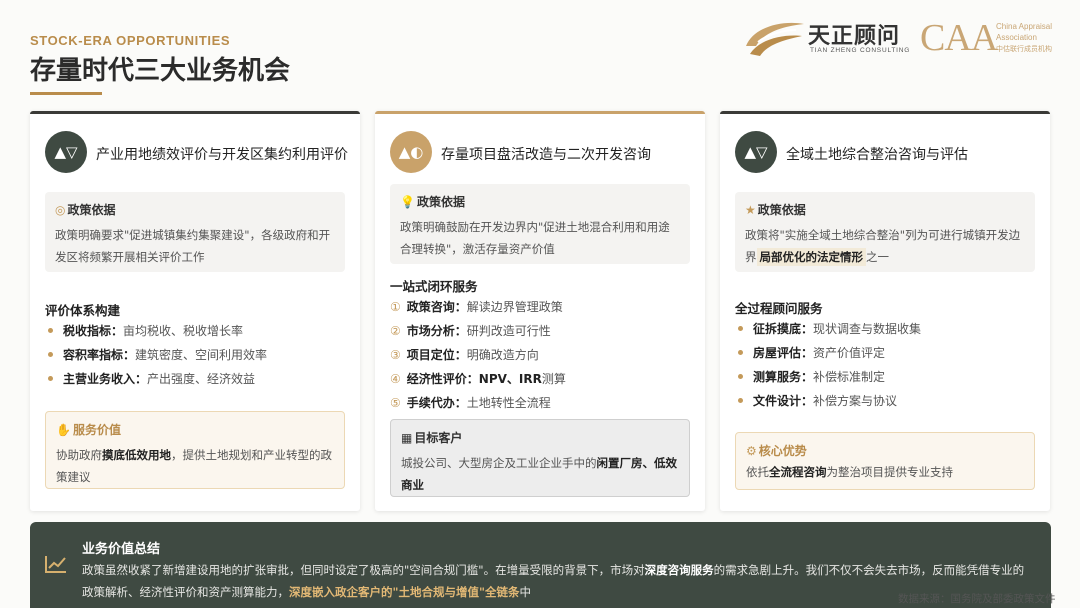  I want to click on value-label: 服务价值, so click(96, 430).